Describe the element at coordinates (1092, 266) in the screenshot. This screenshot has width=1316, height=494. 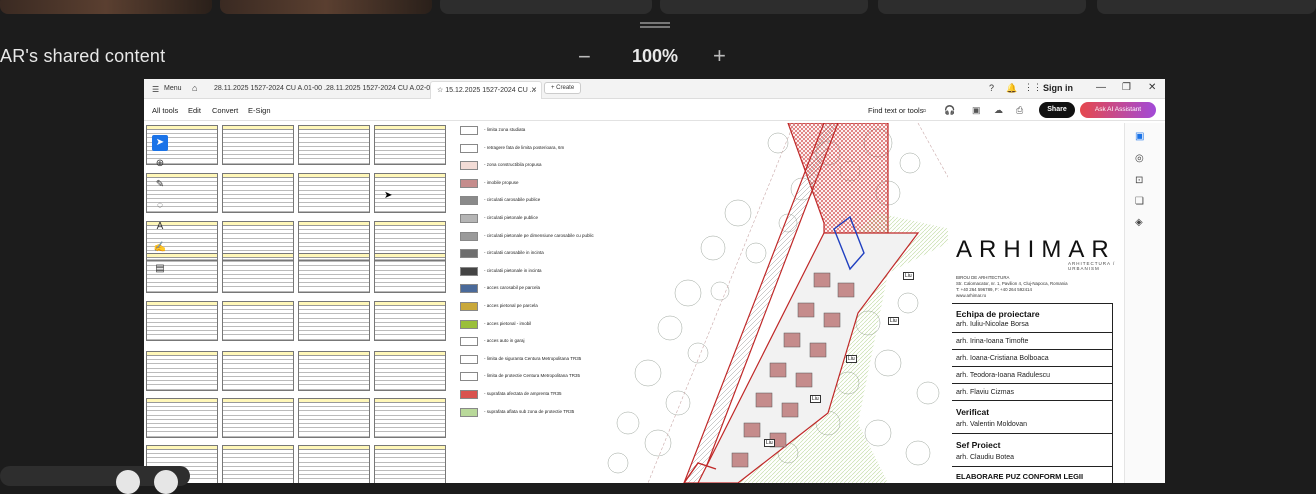
I see `firm-subtitle: ARHITECTURA / URBANISM` at that location.